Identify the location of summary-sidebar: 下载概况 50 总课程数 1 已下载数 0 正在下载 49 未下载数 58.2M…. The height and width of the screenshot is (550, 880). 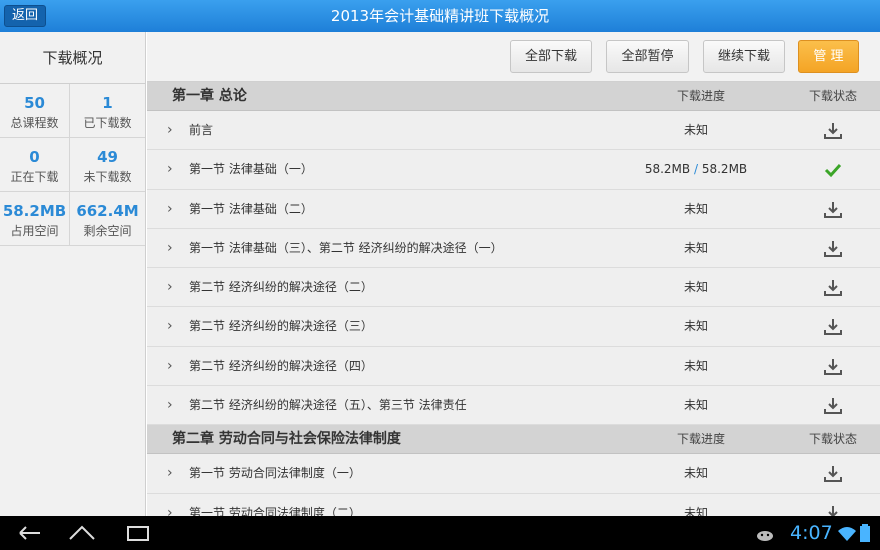
(73, 274).